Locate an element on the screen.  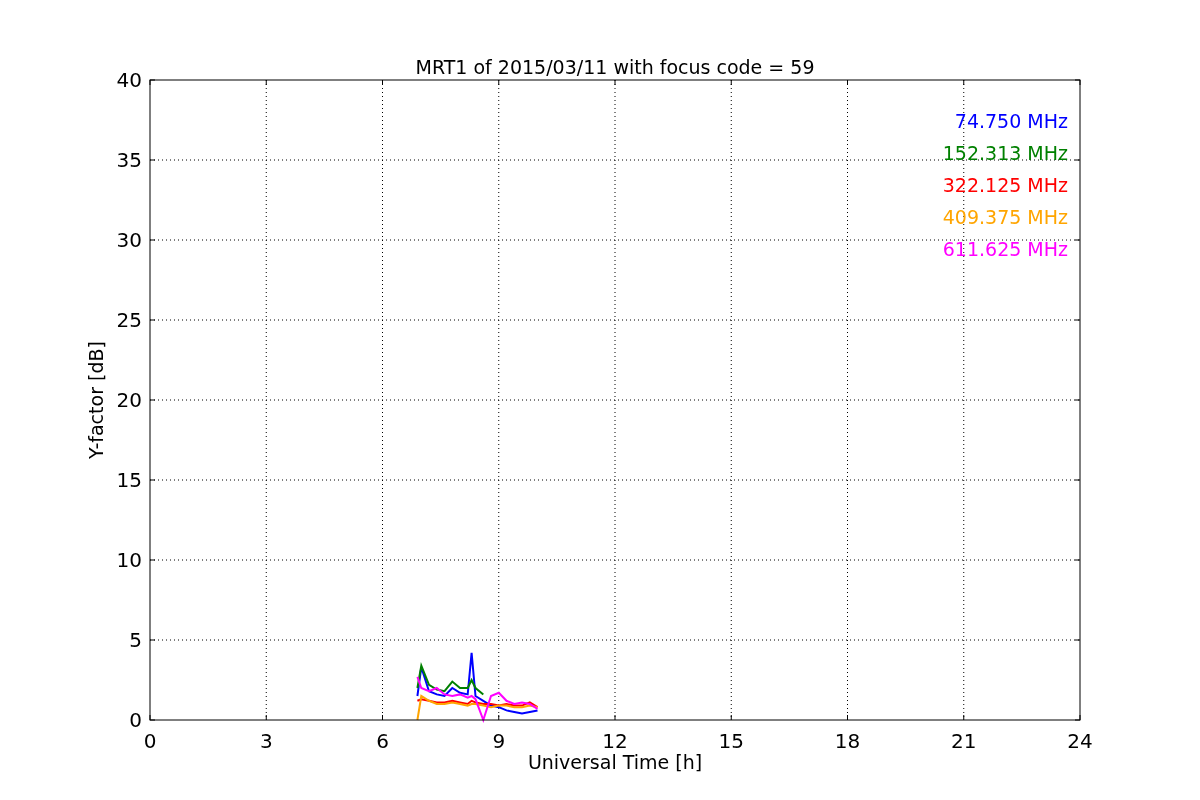
legend-label: 322.125 MHz is located at coordinates (1005, 185).